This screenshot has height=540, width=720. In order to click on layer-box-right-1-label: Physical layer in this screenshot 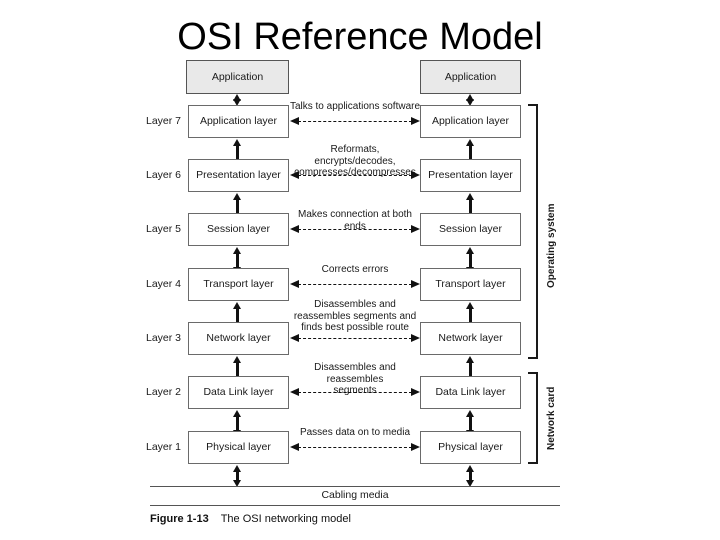, I will do `click(470, 447)`.